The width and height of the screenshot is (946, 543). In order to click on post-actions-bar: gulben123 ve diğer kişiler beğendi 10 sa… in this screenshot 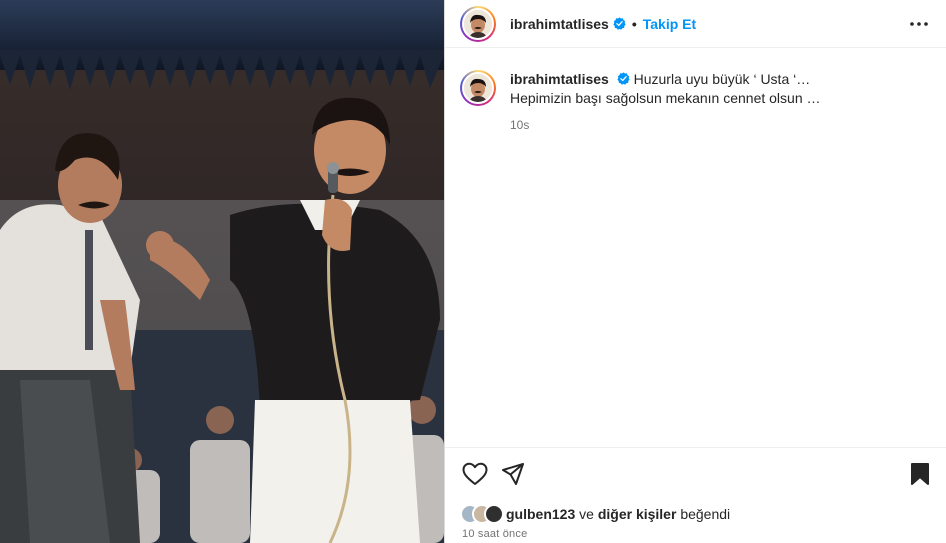, I will do `click(695, 495)`.